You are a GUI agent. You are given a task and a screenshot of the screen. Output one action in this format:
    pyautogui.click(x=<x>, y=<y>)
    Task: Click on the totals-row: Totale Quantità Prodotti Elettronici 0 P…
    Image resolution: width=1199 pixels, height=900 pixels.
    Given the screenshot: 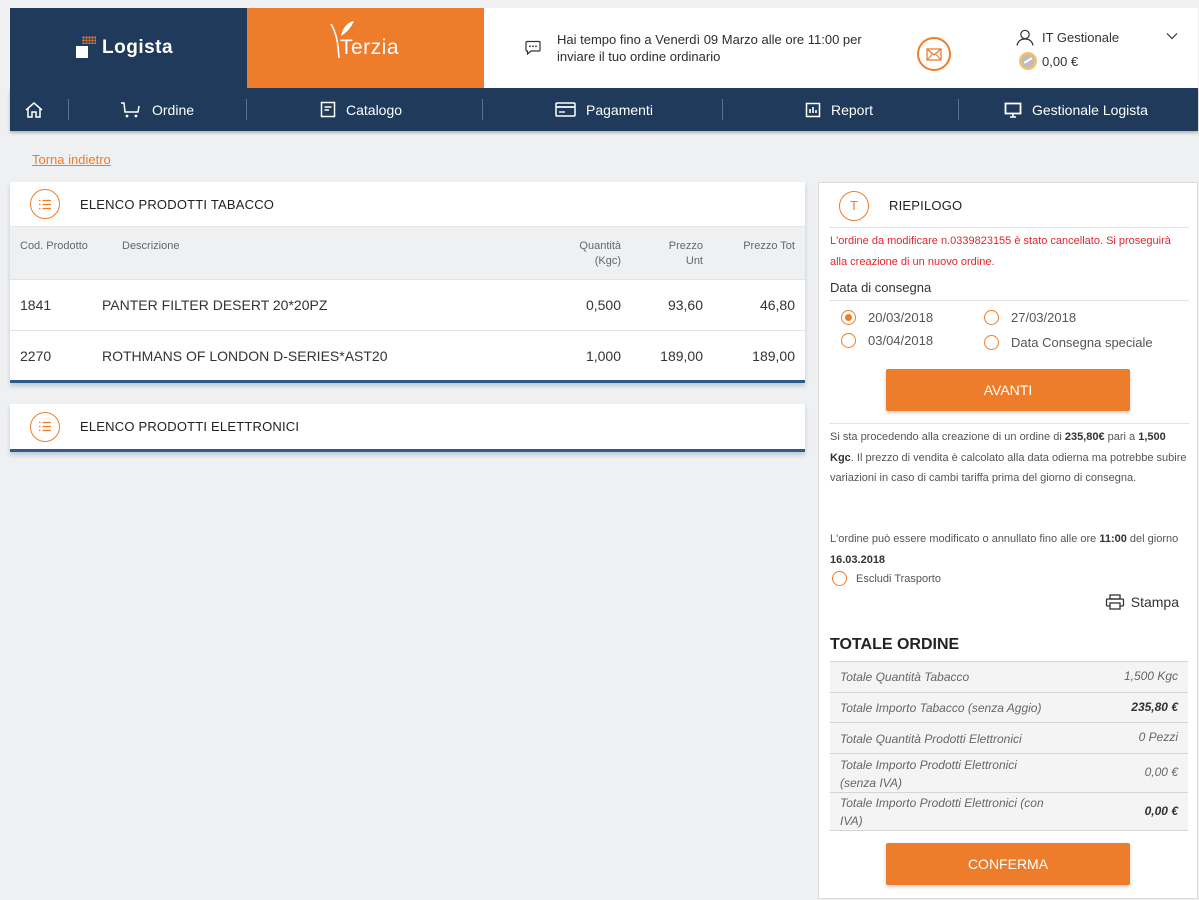 What is the action you would take?
    pyautogui.click(x=1009, y=738)
    